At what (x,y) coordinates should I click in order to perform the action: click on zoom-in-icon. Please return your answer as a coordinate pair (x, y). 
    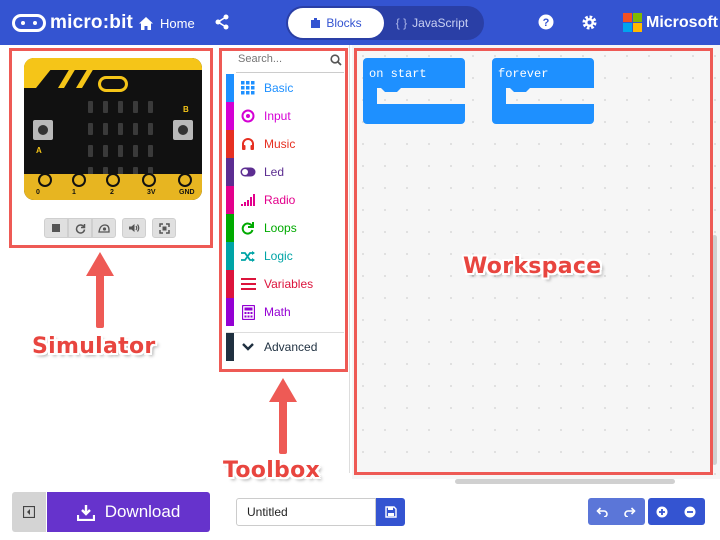
    Looking at the image, I should click on (662, 511).